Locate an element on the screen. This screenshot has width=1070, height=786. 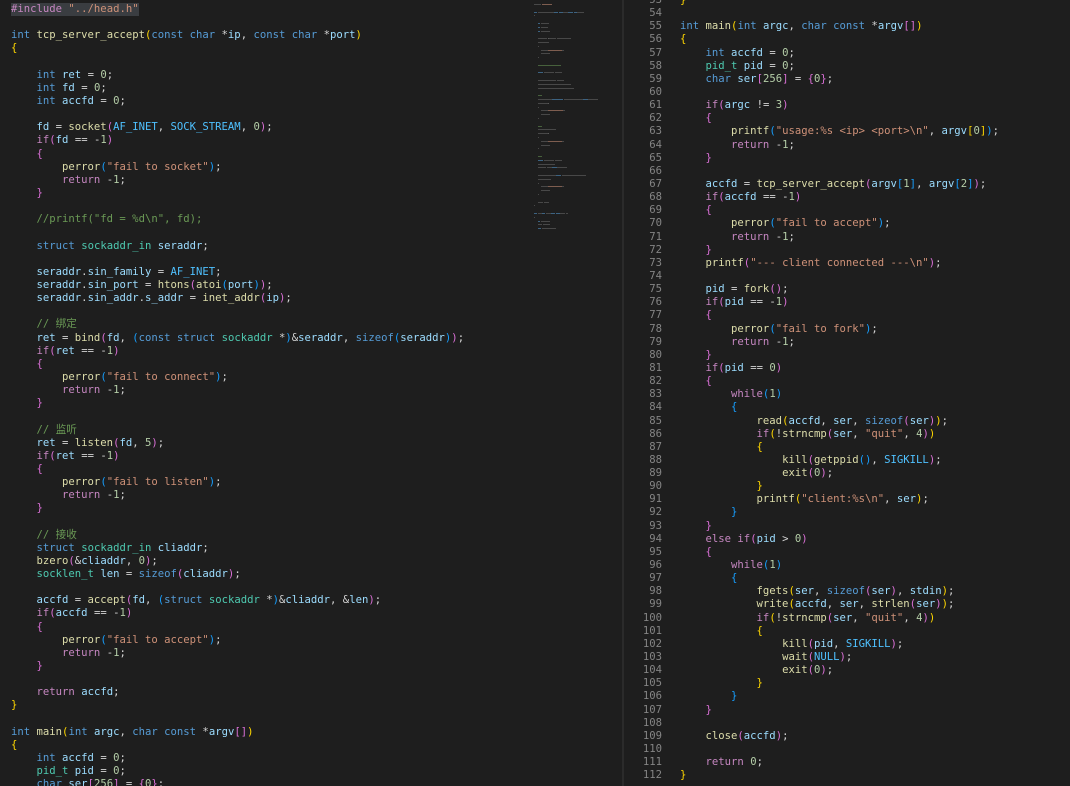
code-line: 74 is located at coordinates (847, 276).